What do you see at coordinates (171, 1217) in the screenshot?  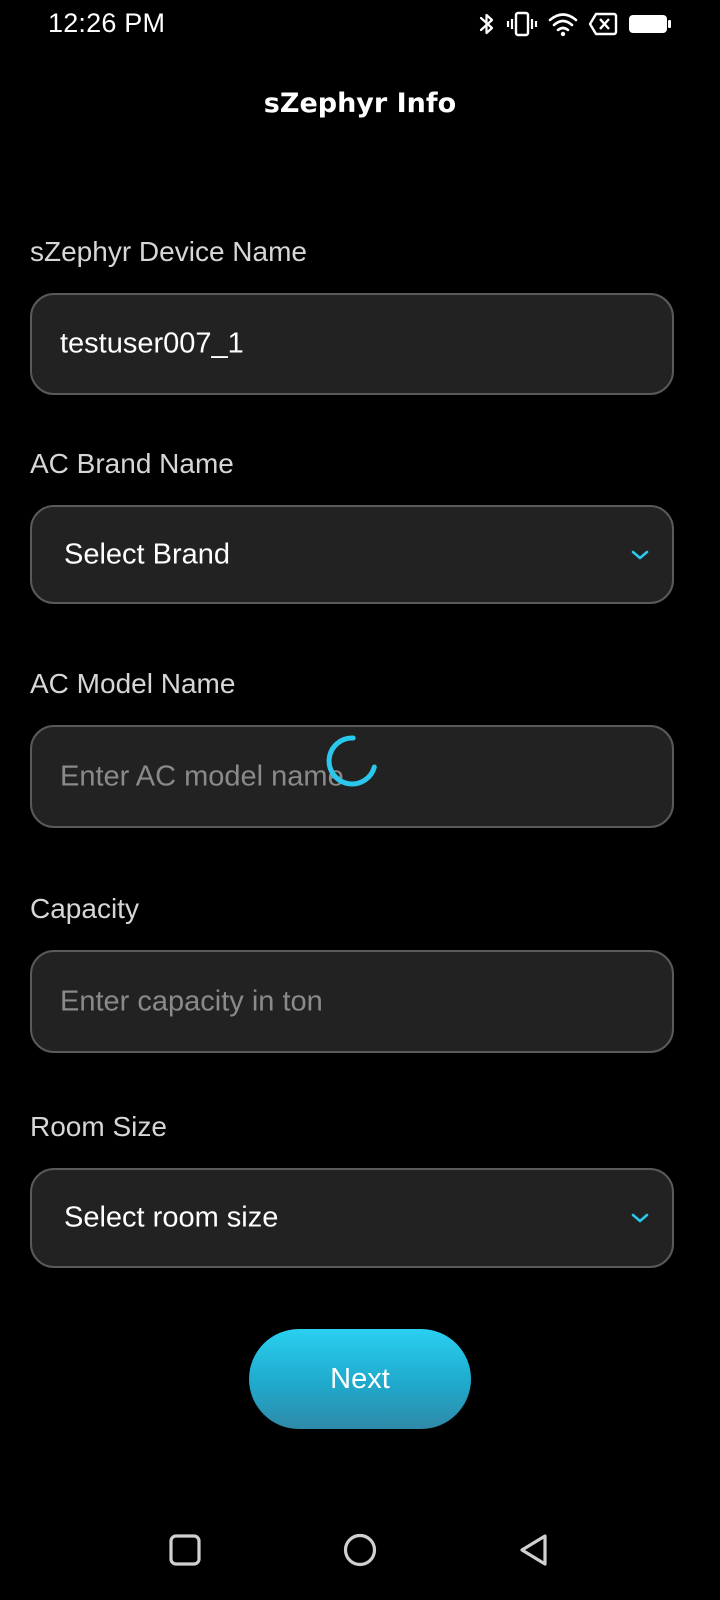 I see `room-size-selected-value: Select room size` at bounding box center [171, 1217].